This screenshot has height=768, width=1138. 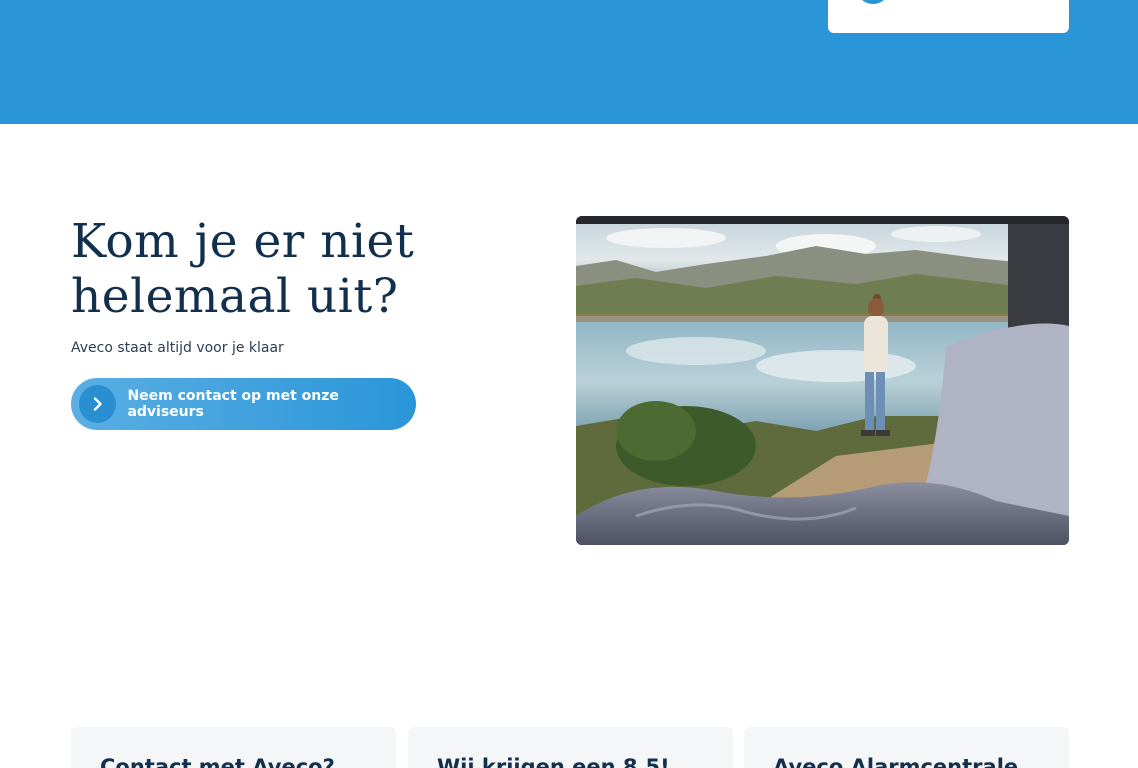 What do you see at coordinates (98, 404) in the screenshot?
I see `chevron-right-icon` at bounding box center [98, 404].